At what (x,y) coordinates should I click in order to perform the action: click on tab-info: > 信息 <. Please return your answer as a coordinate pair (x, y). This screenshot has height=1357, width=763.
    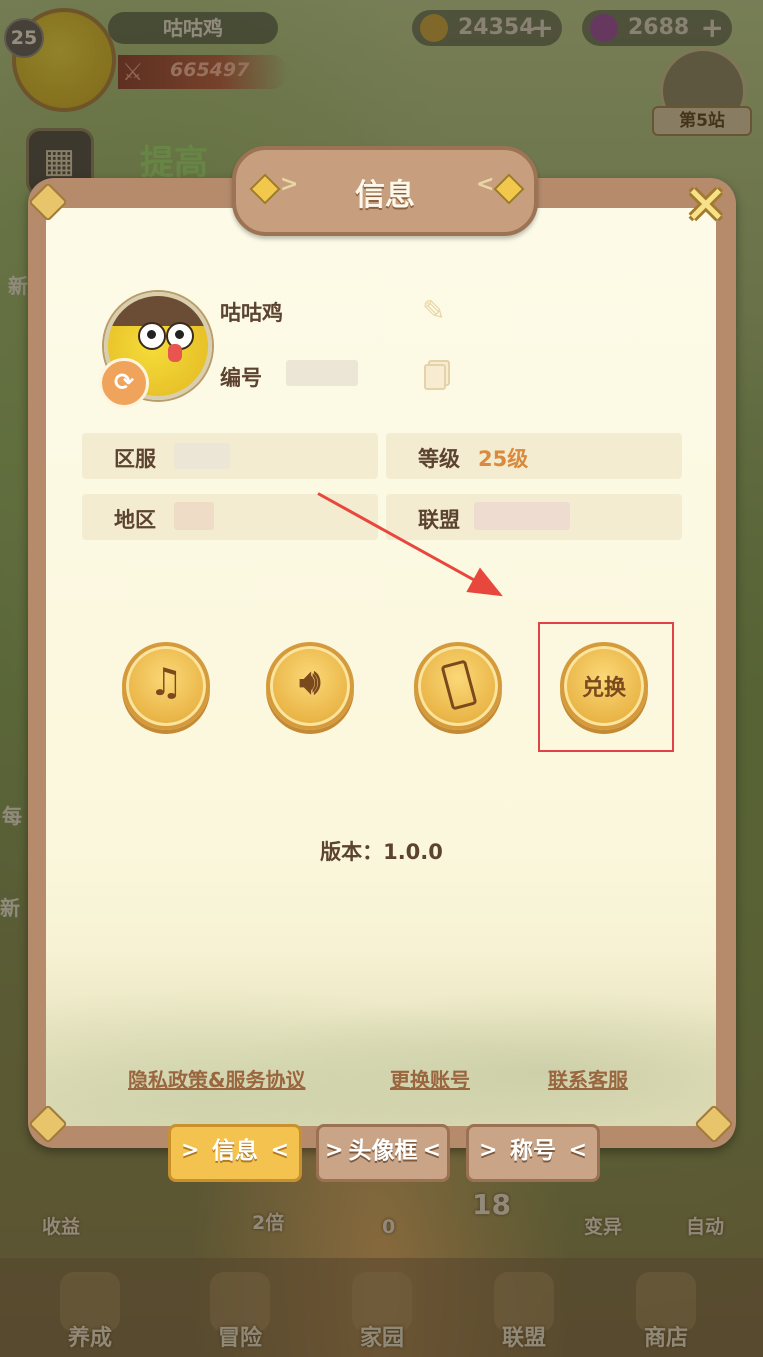
    Looking at the image, I should click on (235, 1153).